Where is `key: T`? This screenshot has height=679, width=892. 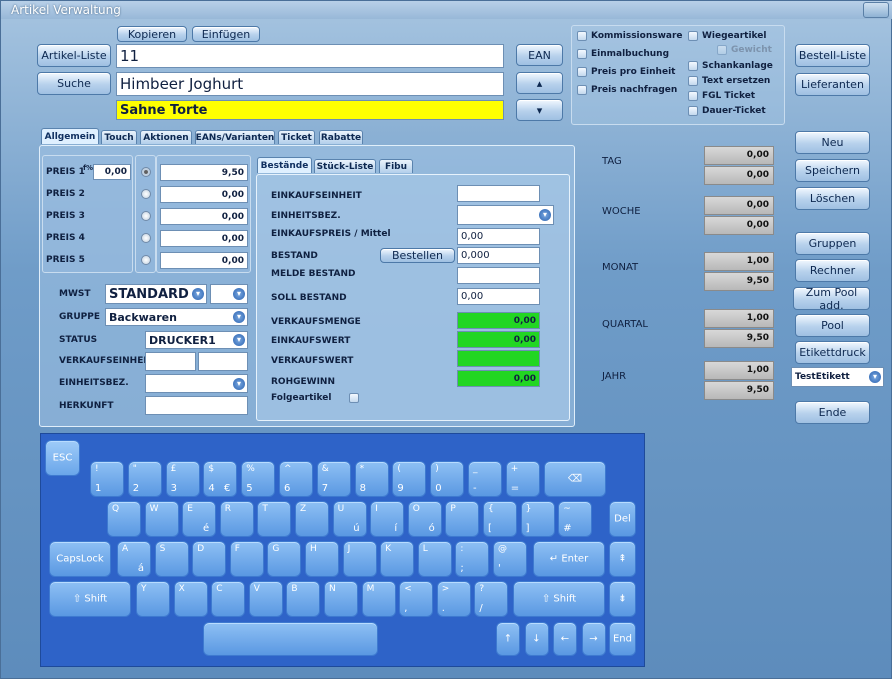 key: T is located at coordinates (274, 519).